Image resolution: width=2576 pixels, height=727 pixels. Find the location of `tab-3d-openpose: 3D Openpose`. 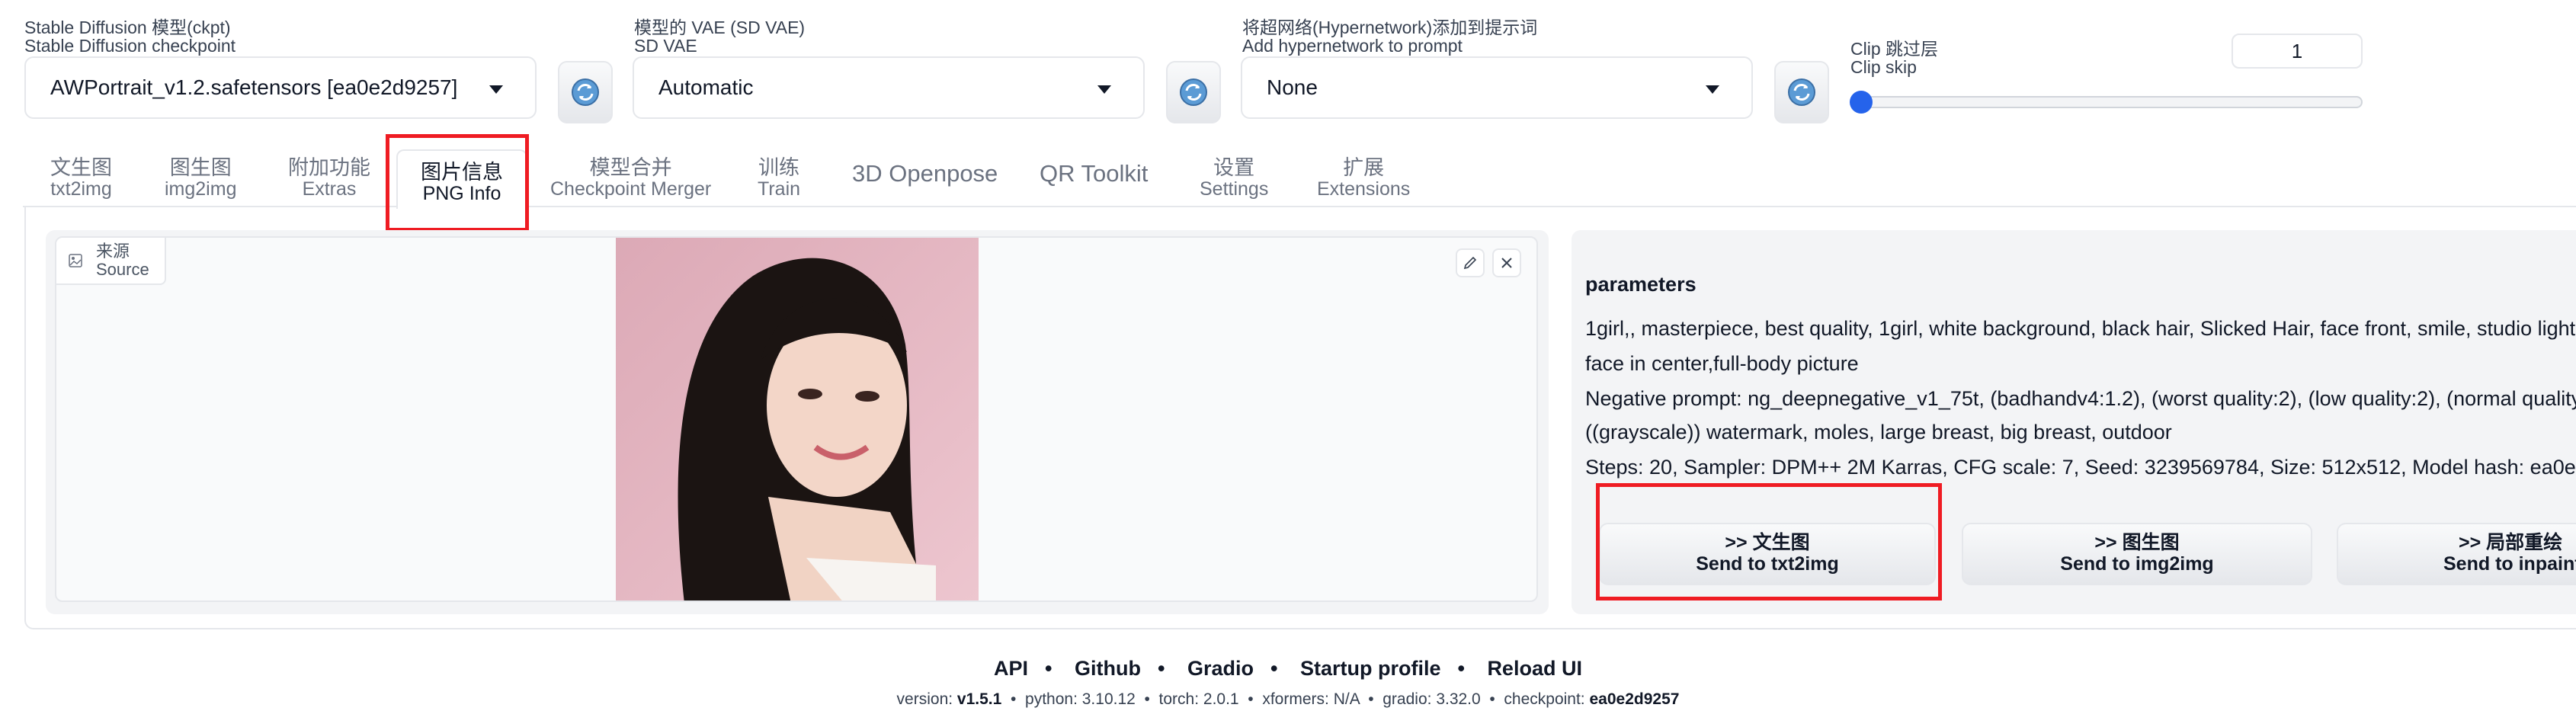

tab-3d-openpose: 3D Openpose is located at coordinates (925, 173).